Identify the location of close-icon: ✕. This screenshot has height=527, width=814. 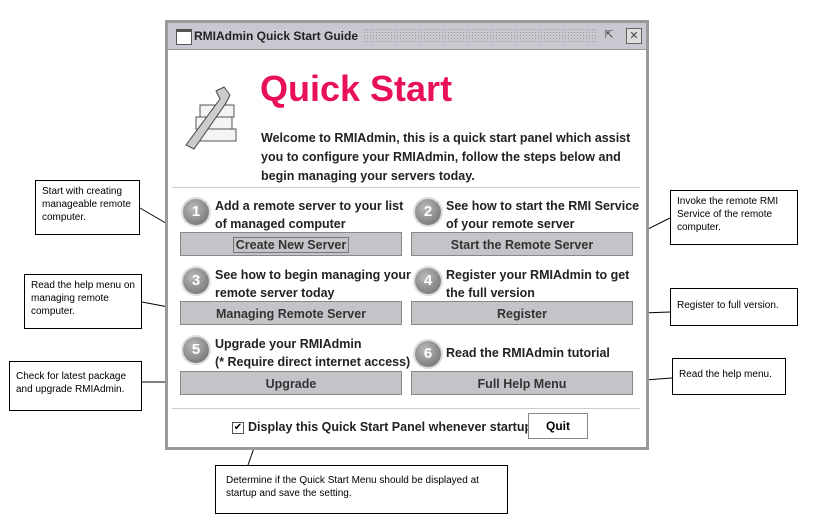
(634, 36).